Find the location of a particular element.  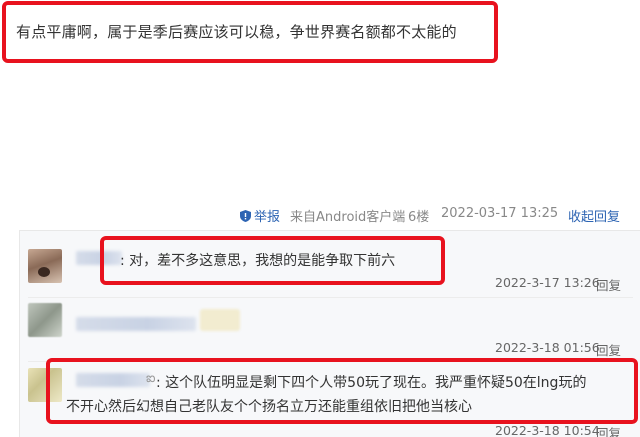

report-label: 举报 is located at coordinates (267, 217).